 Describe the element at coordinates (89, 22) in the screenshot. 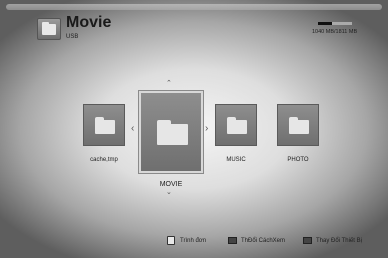

I see `page-title: Movie` at that location.